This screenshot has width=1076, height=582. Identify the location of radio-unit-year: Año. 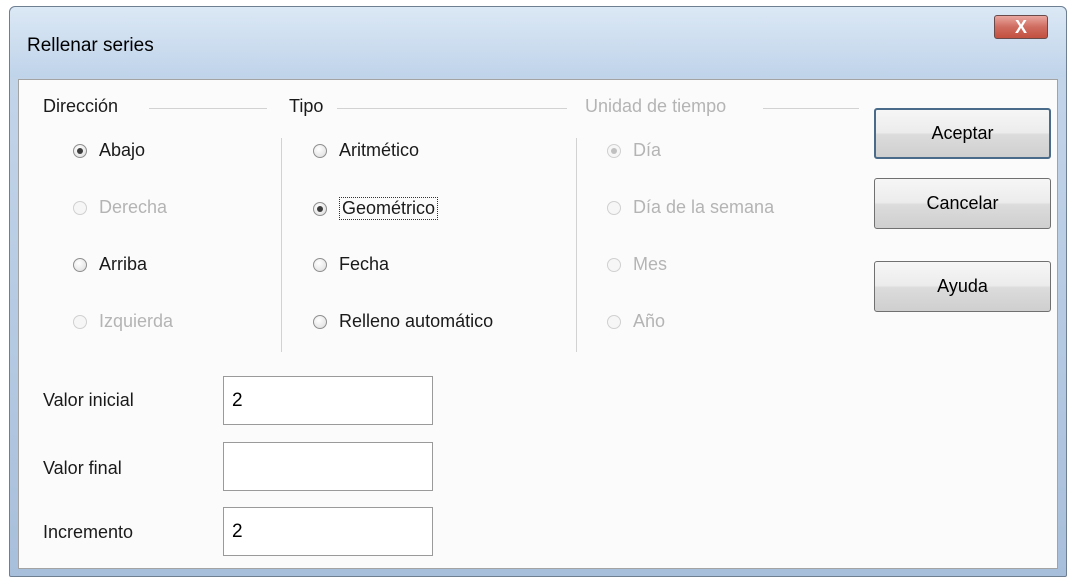
(636, 321).